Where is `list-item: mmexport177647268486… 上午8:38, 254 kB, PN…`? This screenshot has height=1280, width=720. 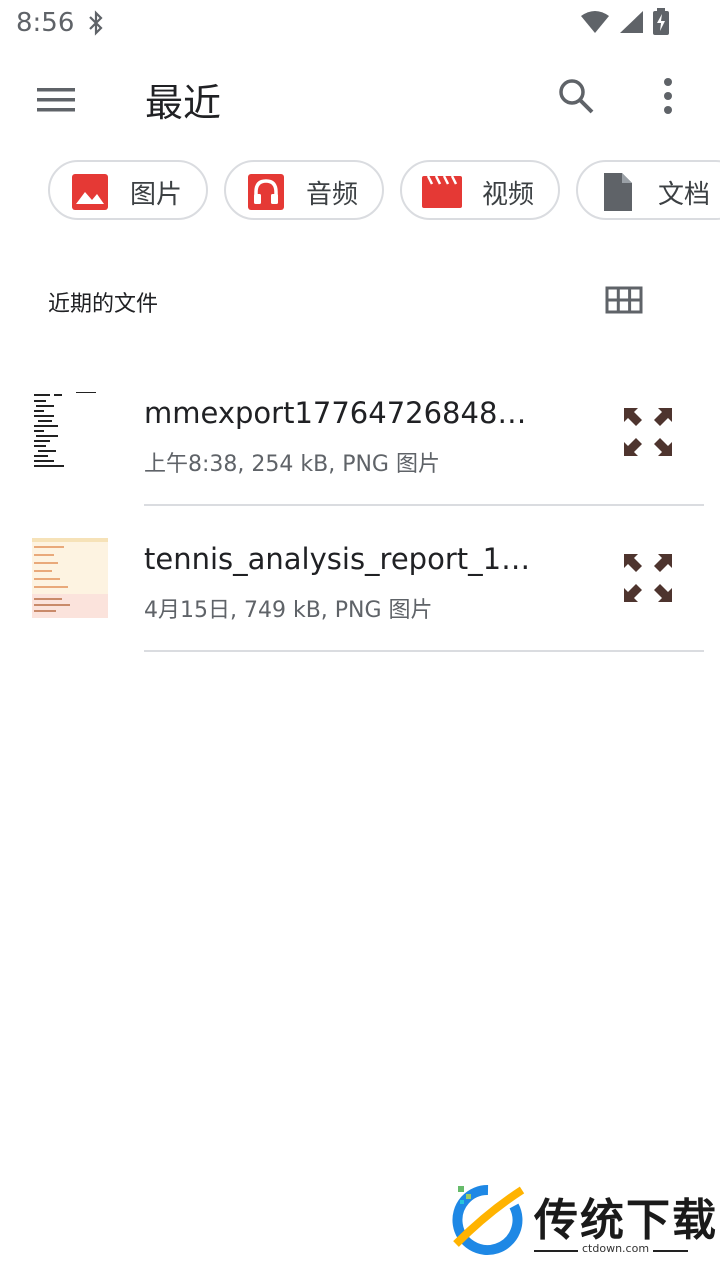 list-item: mmexport177647268486… 上午8:38, 254 kB, PN… is located at coordinates (360, 433).